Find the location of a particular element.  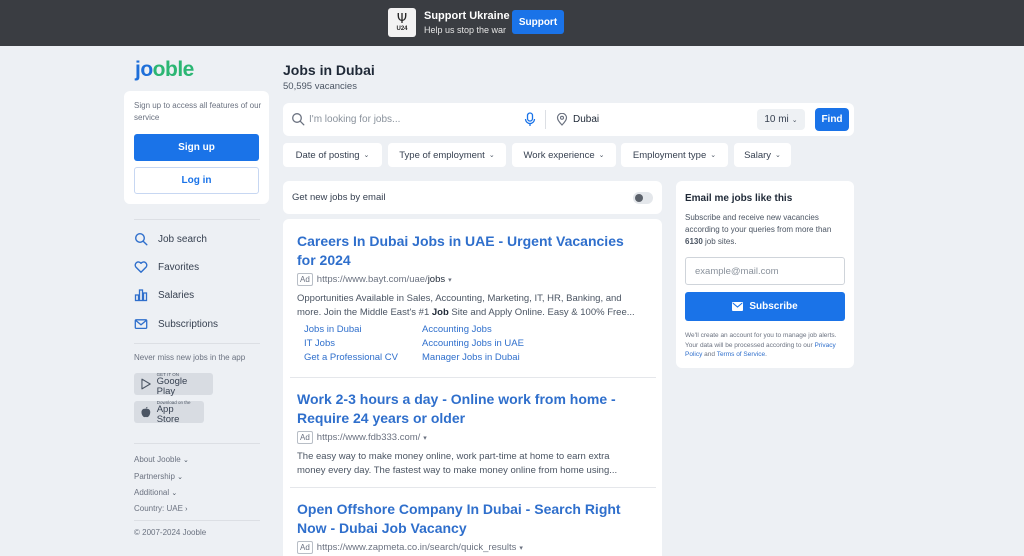

banner-title: Support Ukraine is located at coordinates (467, 16).